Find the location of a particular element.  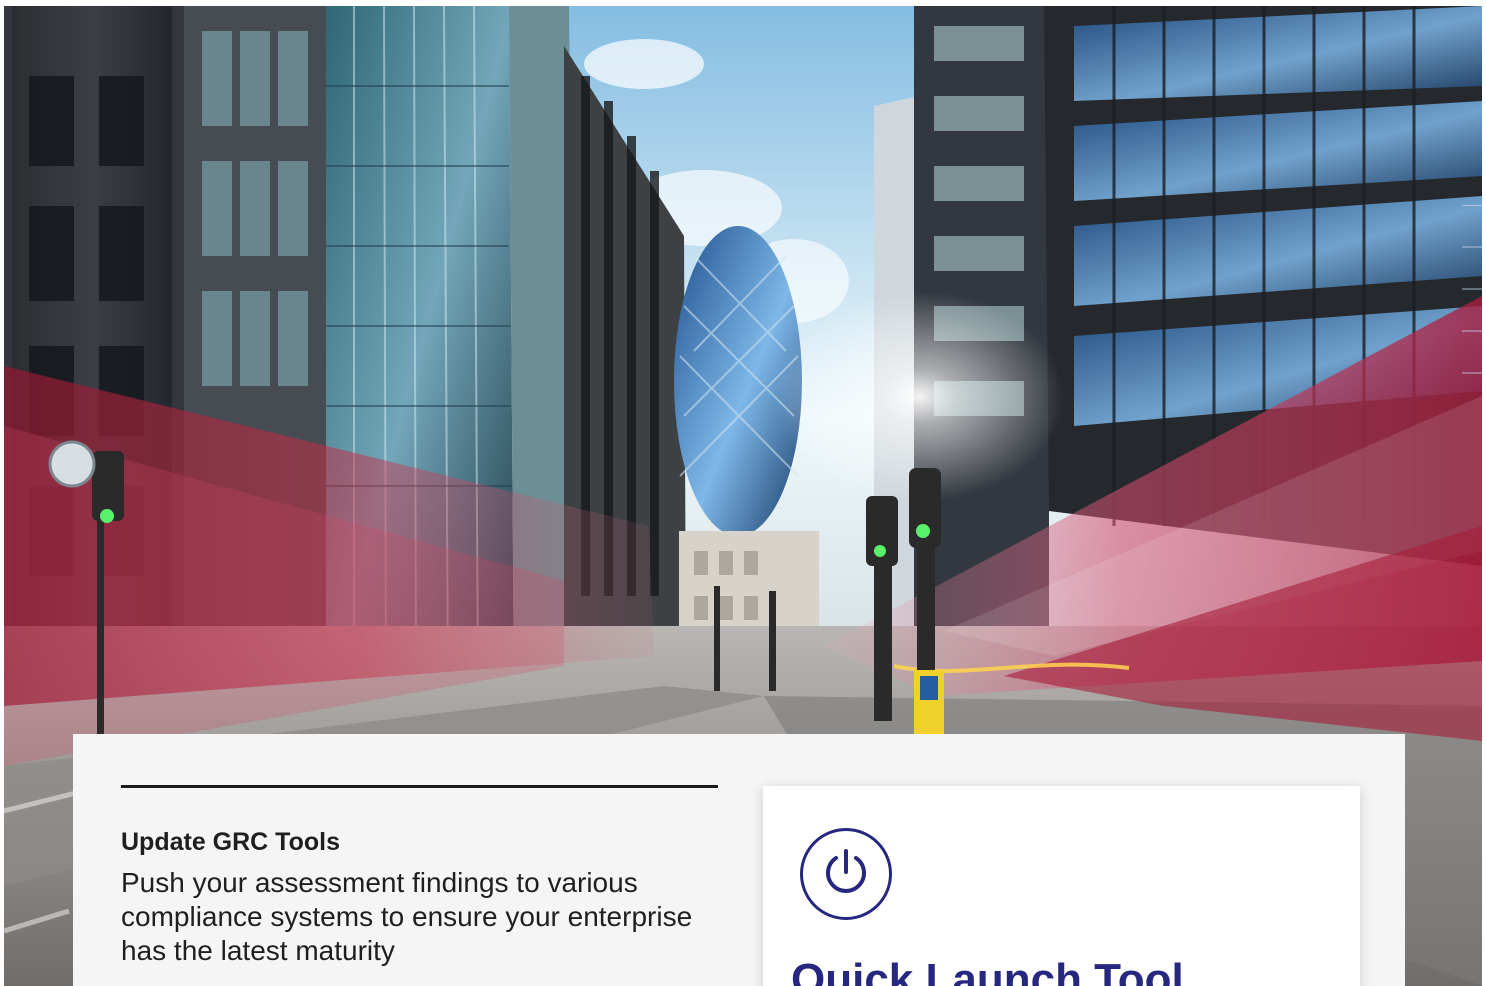

quick-launch-card: Quick Launch Tool is located at coordinates (1061, 886).